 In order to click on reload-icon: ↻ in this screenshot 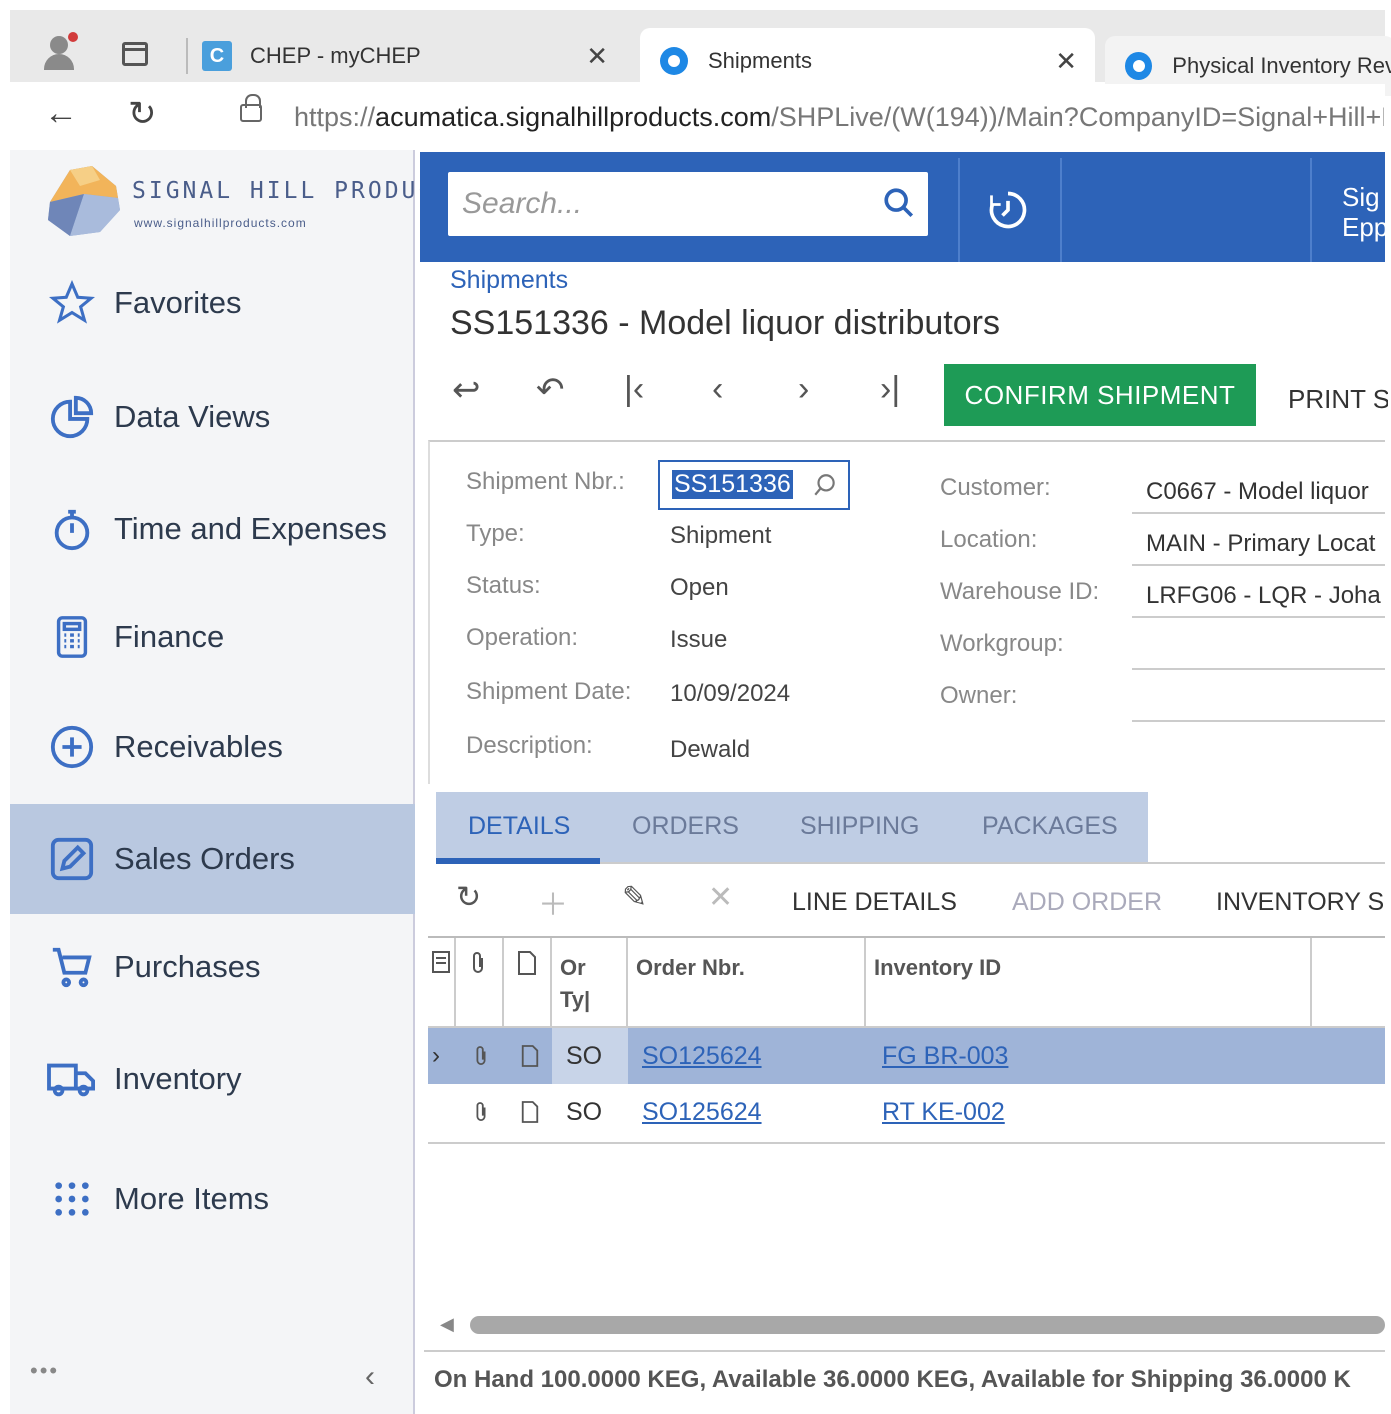, I will do `click(142, 114)`.